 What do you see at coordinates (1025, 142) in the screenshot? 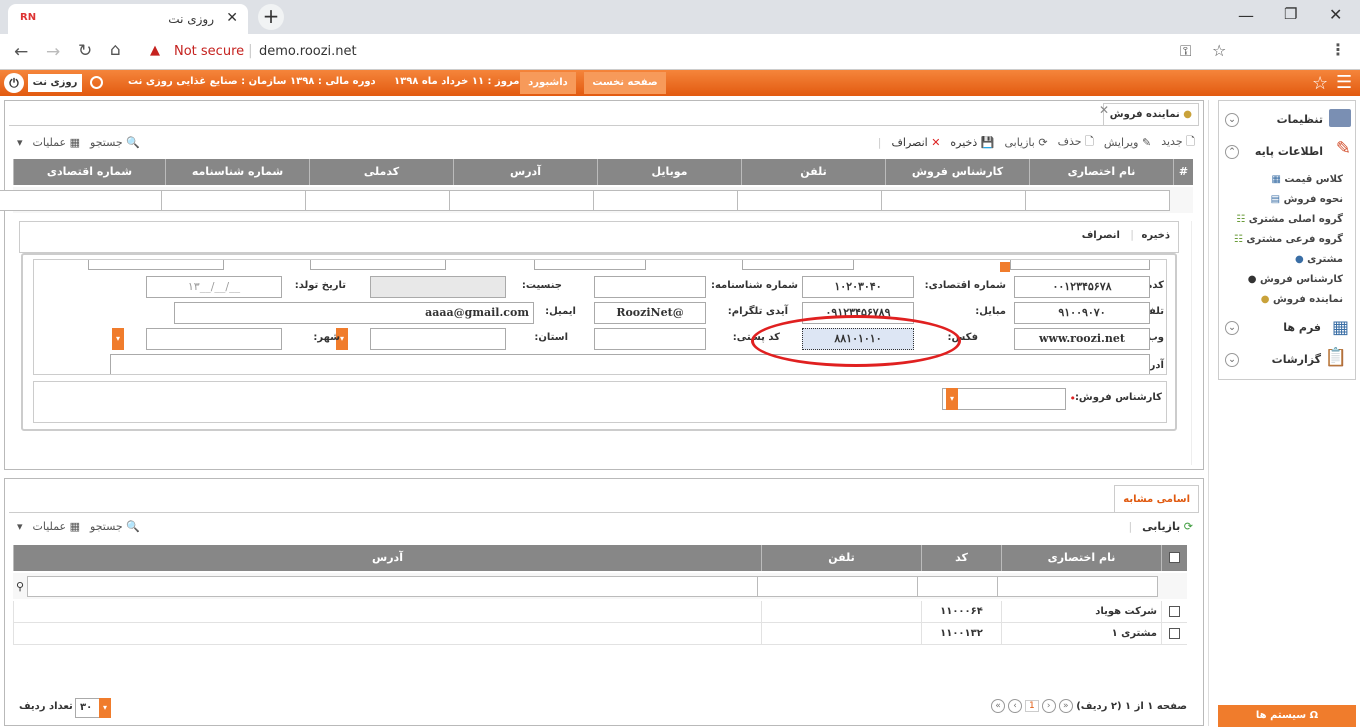
I see `refresh-button: ⟳ بازیابی` at bounding box center [1025, 142].